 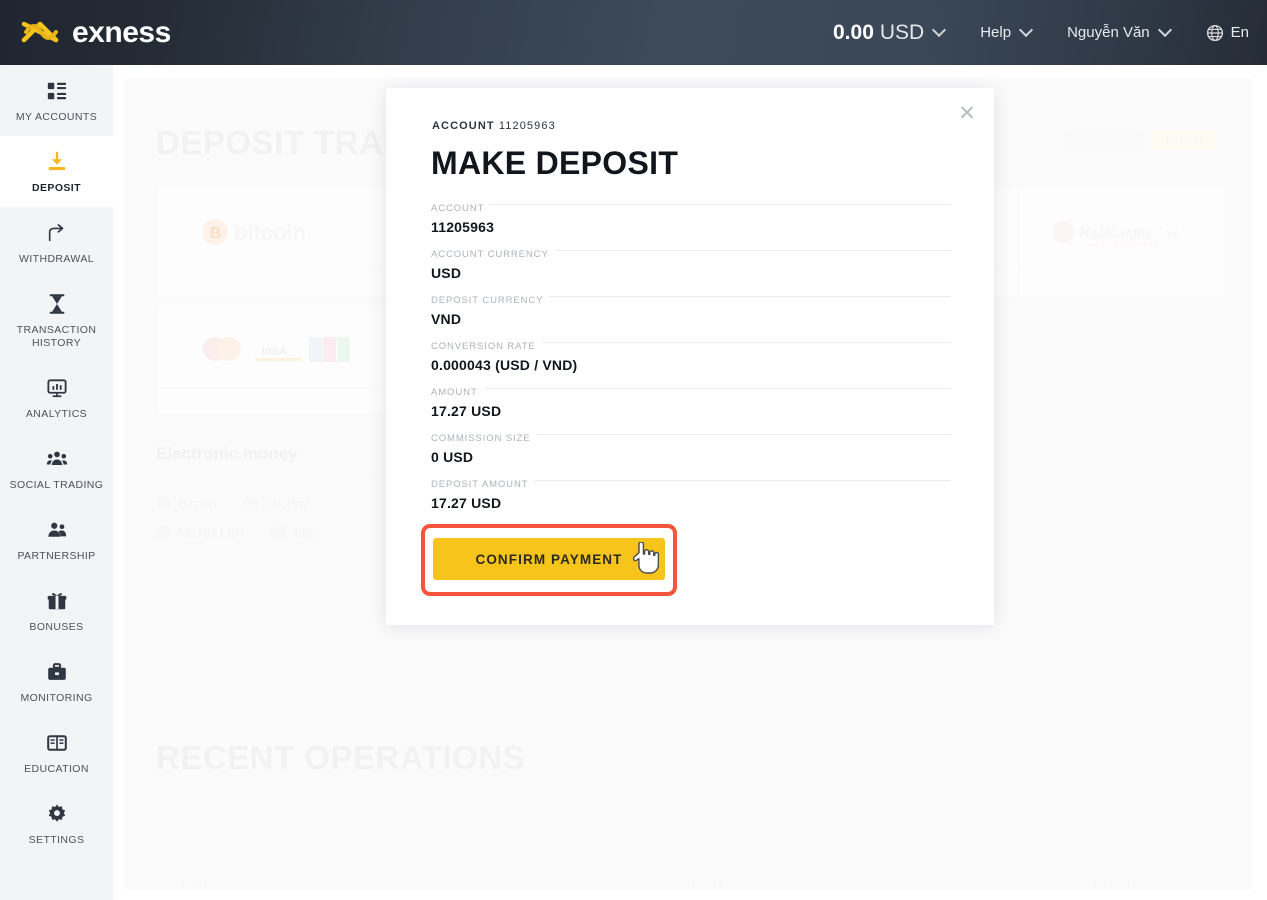 What do you see at coordinates (57, 601) in the screenshot?
I see `gift-icon` at bounding box center [57, 601].